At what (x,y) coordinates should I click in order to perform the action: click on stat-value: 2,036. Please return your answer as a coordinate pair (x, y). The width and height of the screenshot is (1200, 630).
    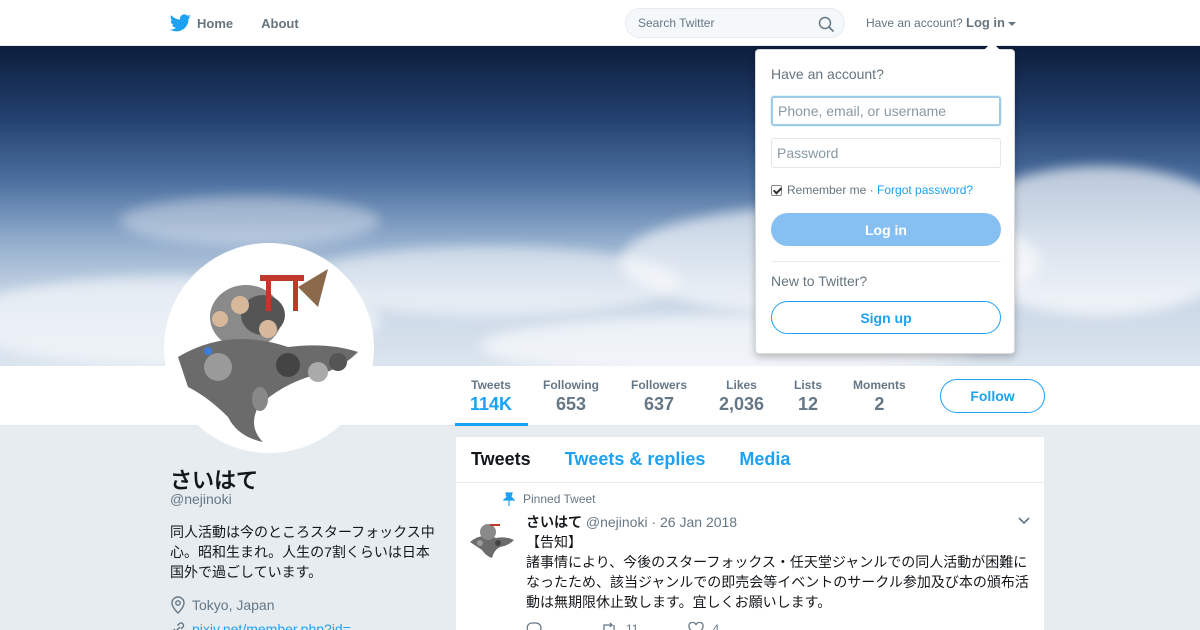
    Looking at the image, I should click on (742, 404).